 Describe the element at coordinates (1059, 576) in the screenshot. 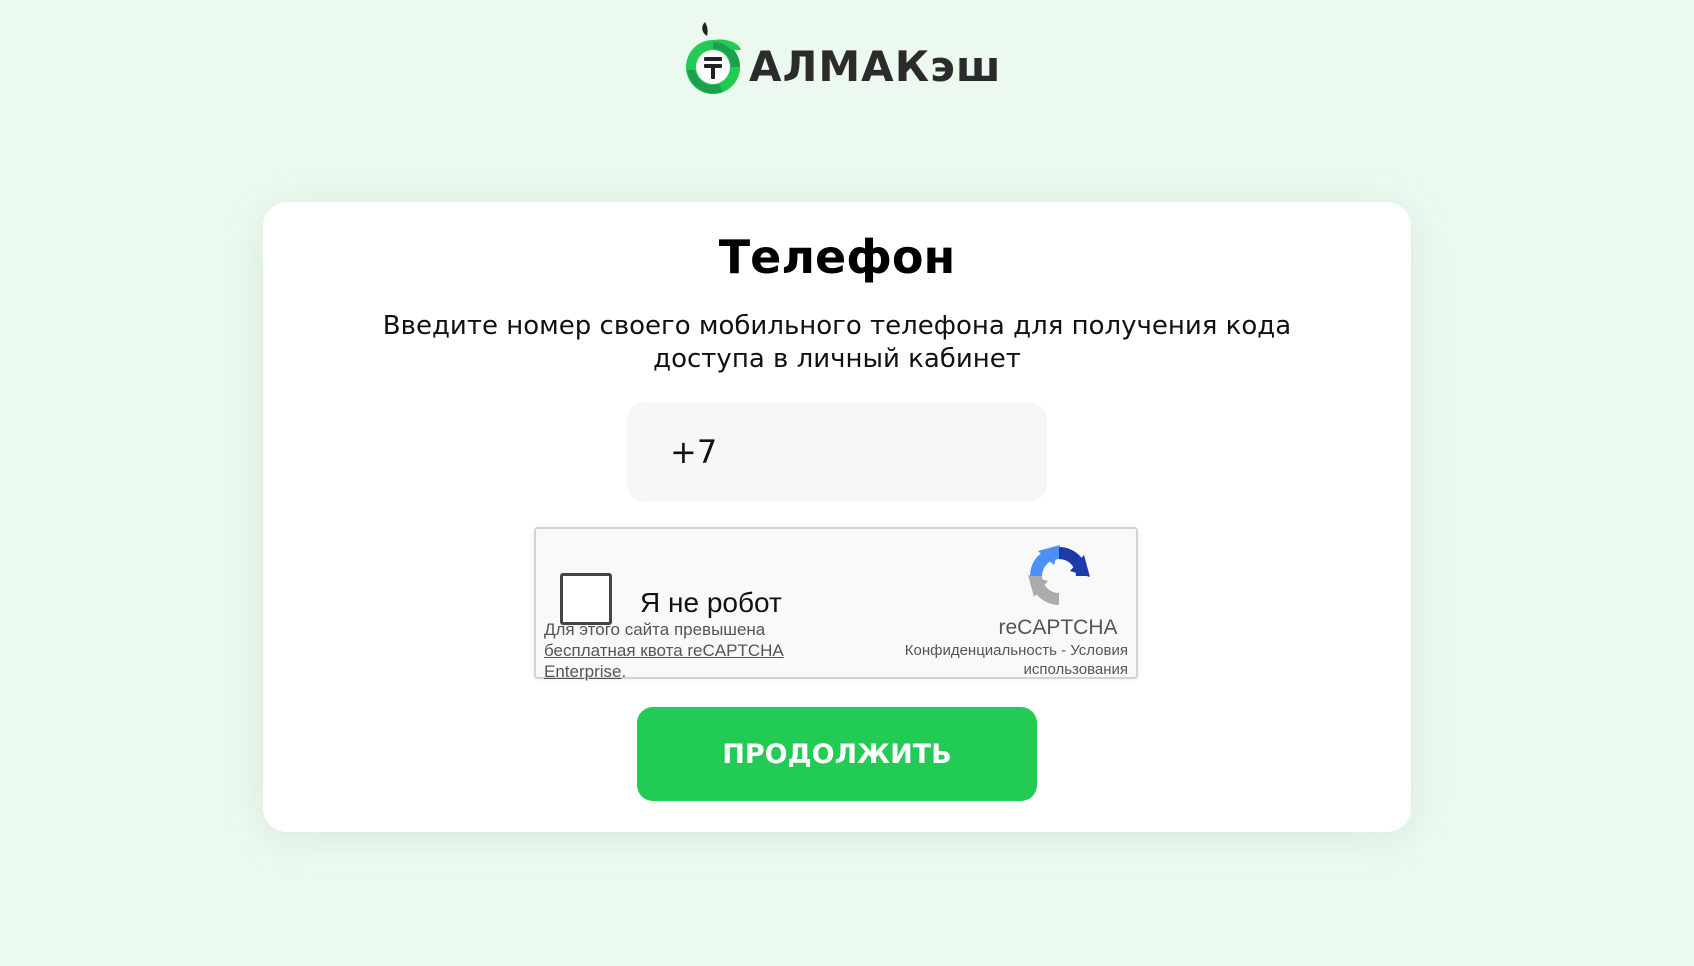

I see `recaptcha-logo-icon` at that location.